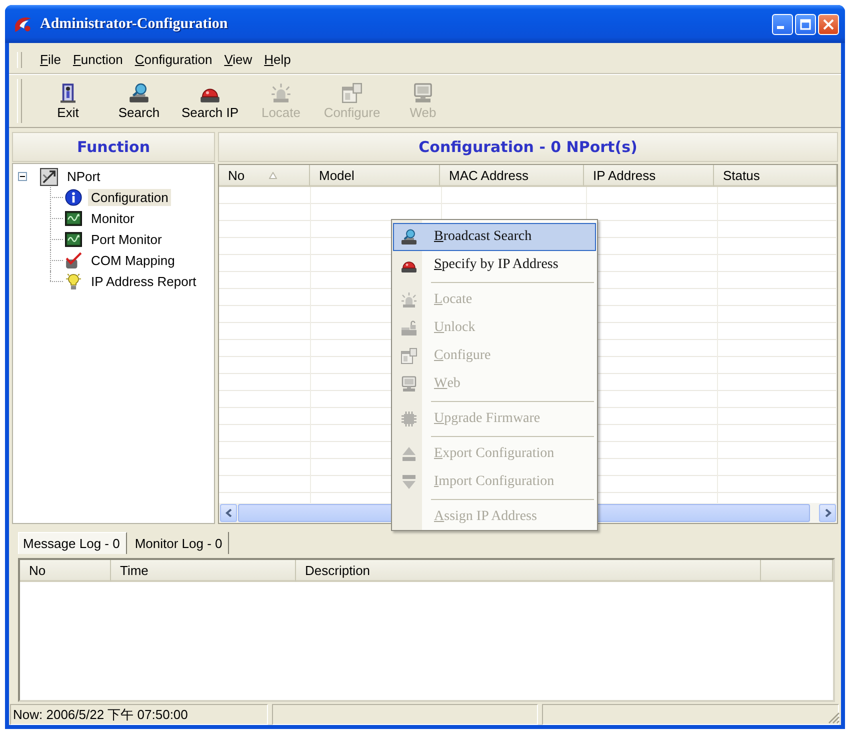 Image resolution: width=850 pixels, height=734 pixels. What do you see at coordinates (113, 147) in the screenshot?
I see `function-header: Function` at bounding box center [113, 147].